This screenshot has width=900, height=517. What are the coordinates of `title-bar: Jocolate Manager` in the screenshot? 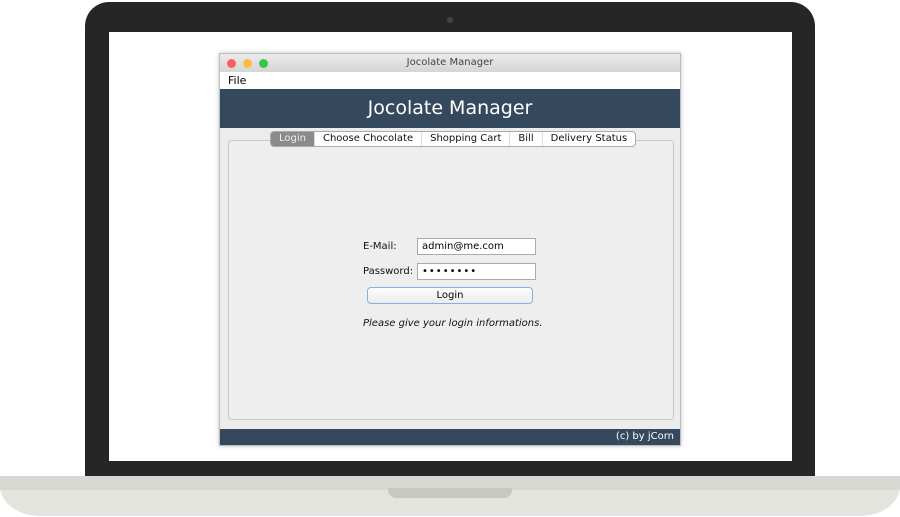 It's located at (450, 63).